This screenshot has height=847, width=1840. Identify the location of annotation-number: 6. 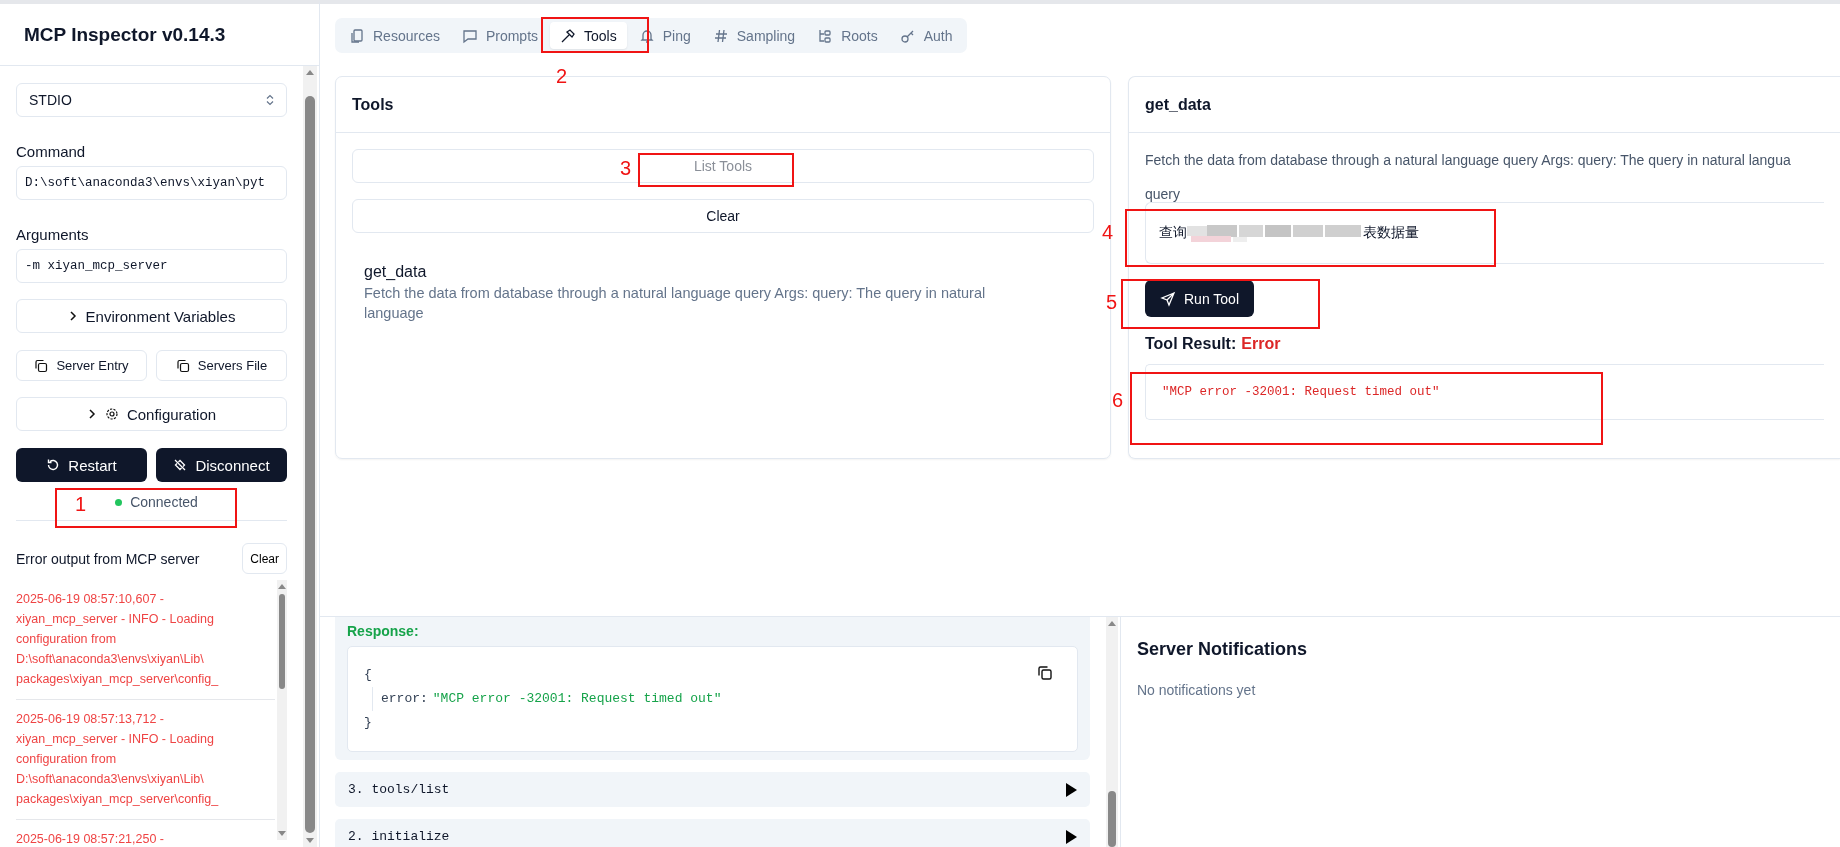
(1118, 400).